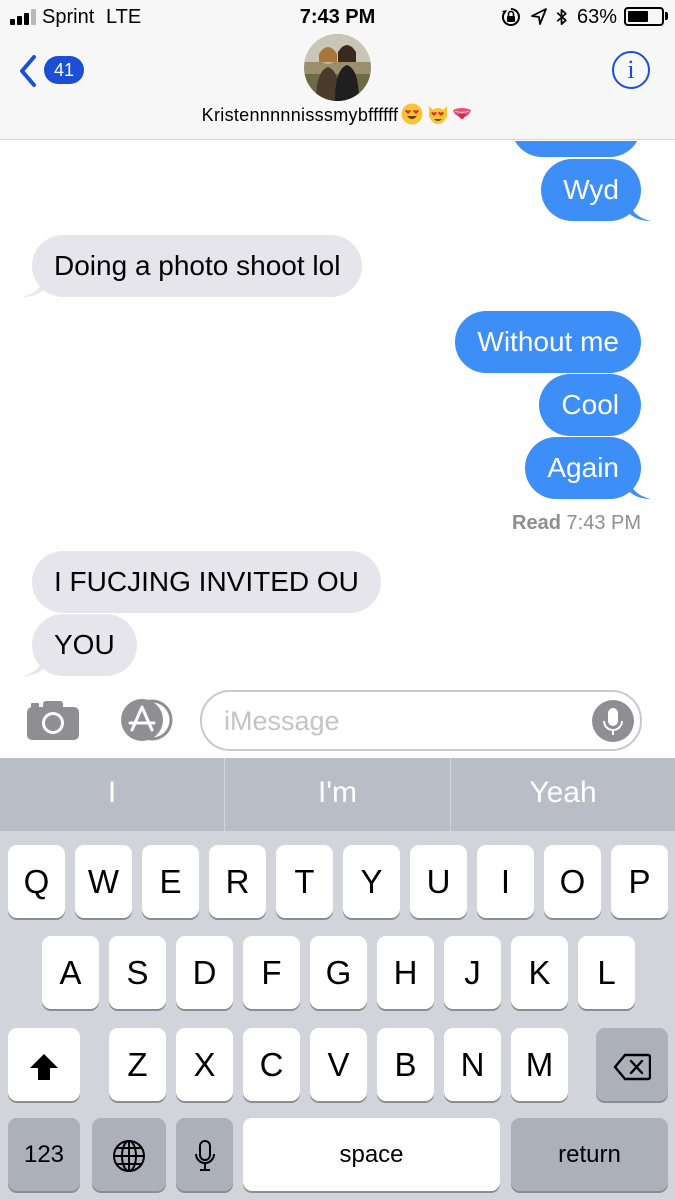 The image size is (675, 1200). Describe the element at coordinates (589, 1154) in the screenshot. I see `return-key: return` at that location.